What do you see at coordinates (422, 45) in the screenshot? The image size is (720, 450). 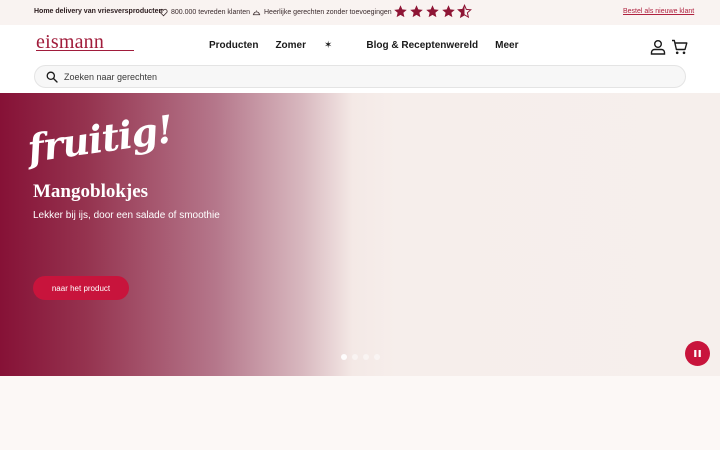 I see `nav-item-blog: Blog & Receptenwereld` at bounding box center [422, 45].